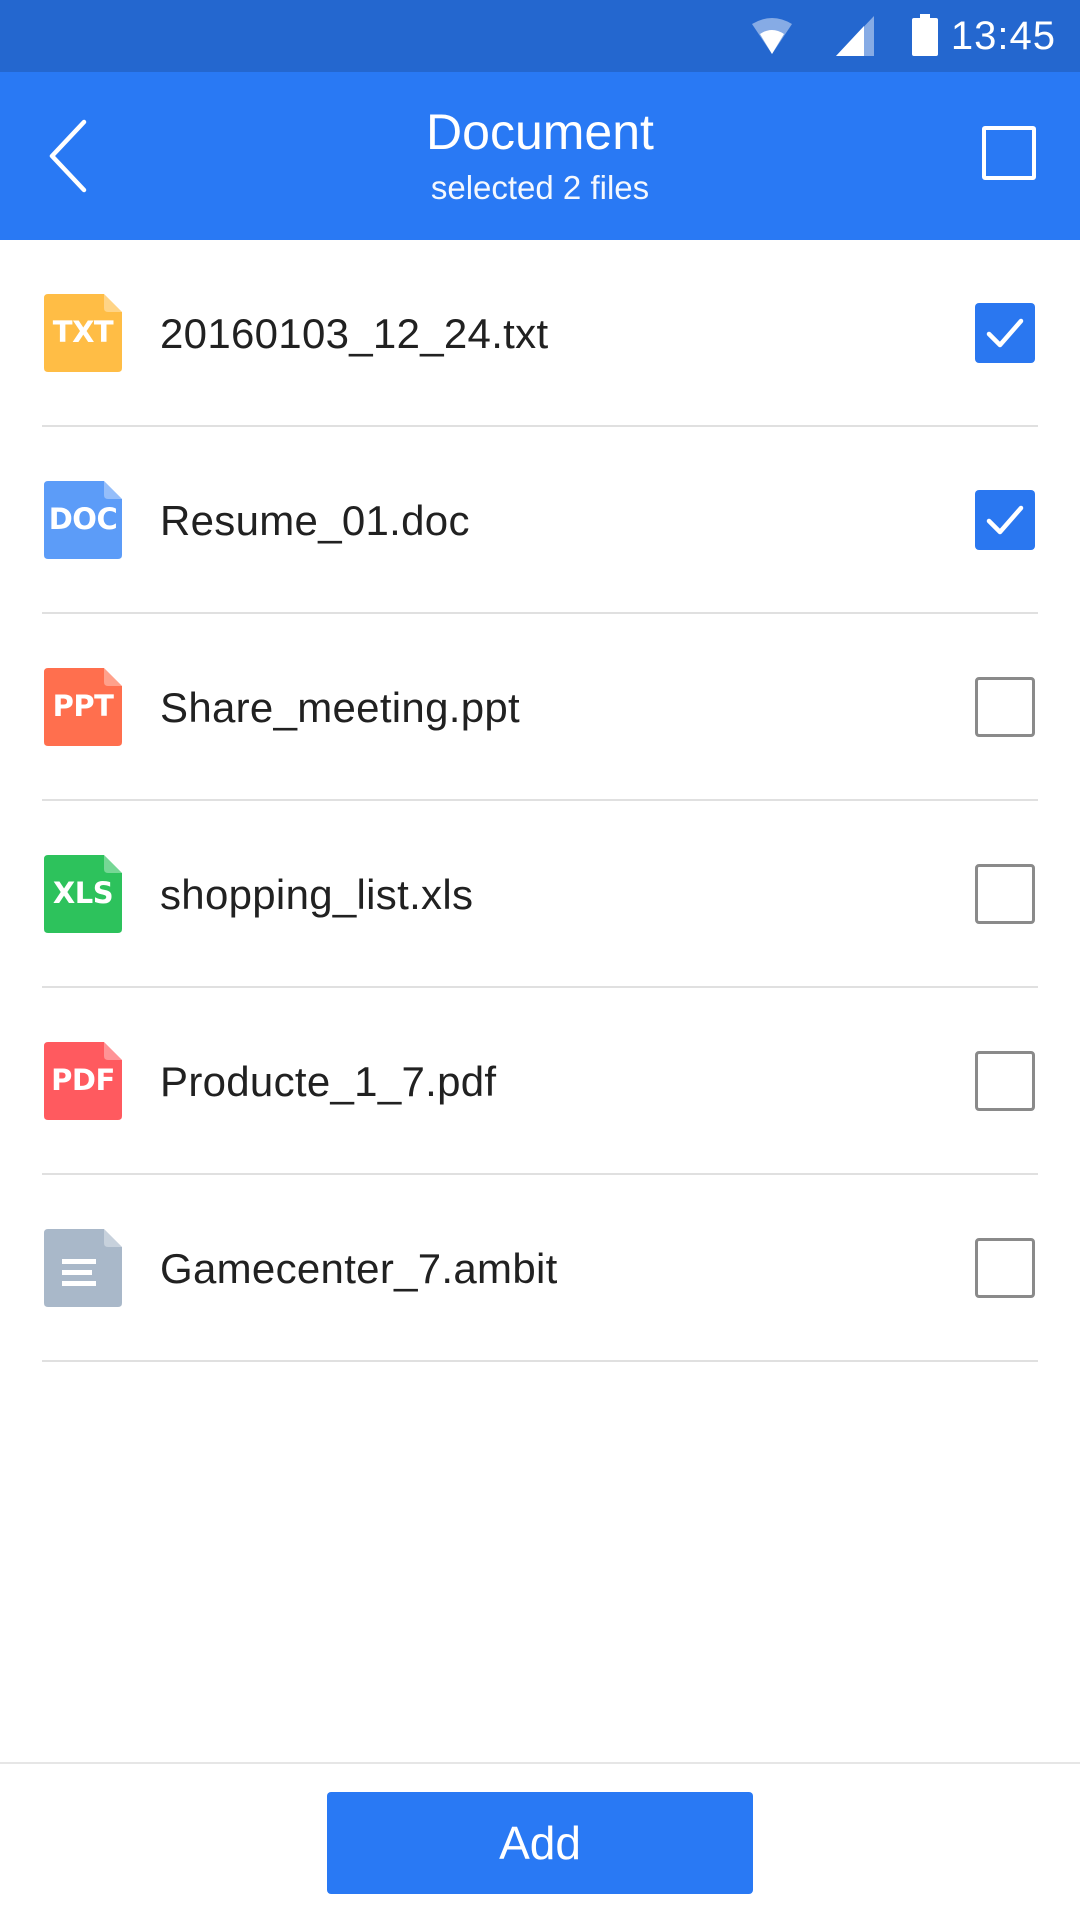  I want to click on ppt-file-icon: PPT, so click(83, 707).